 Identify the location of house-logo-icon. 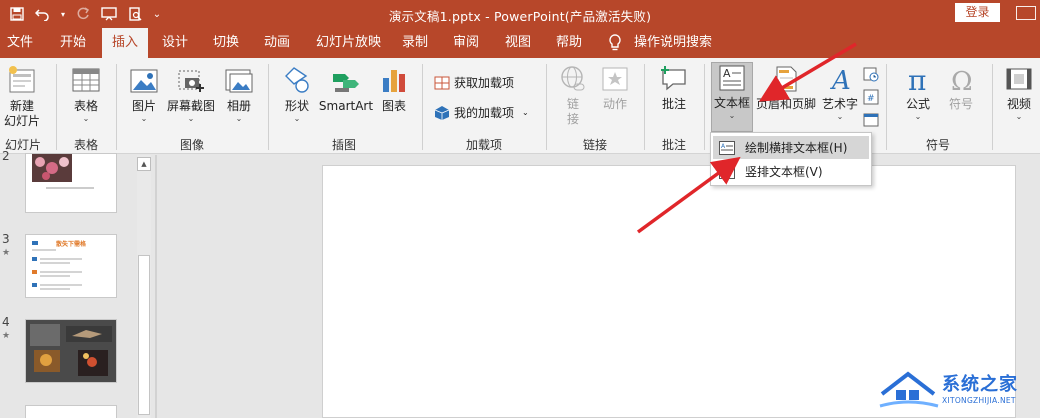
(909, 389).